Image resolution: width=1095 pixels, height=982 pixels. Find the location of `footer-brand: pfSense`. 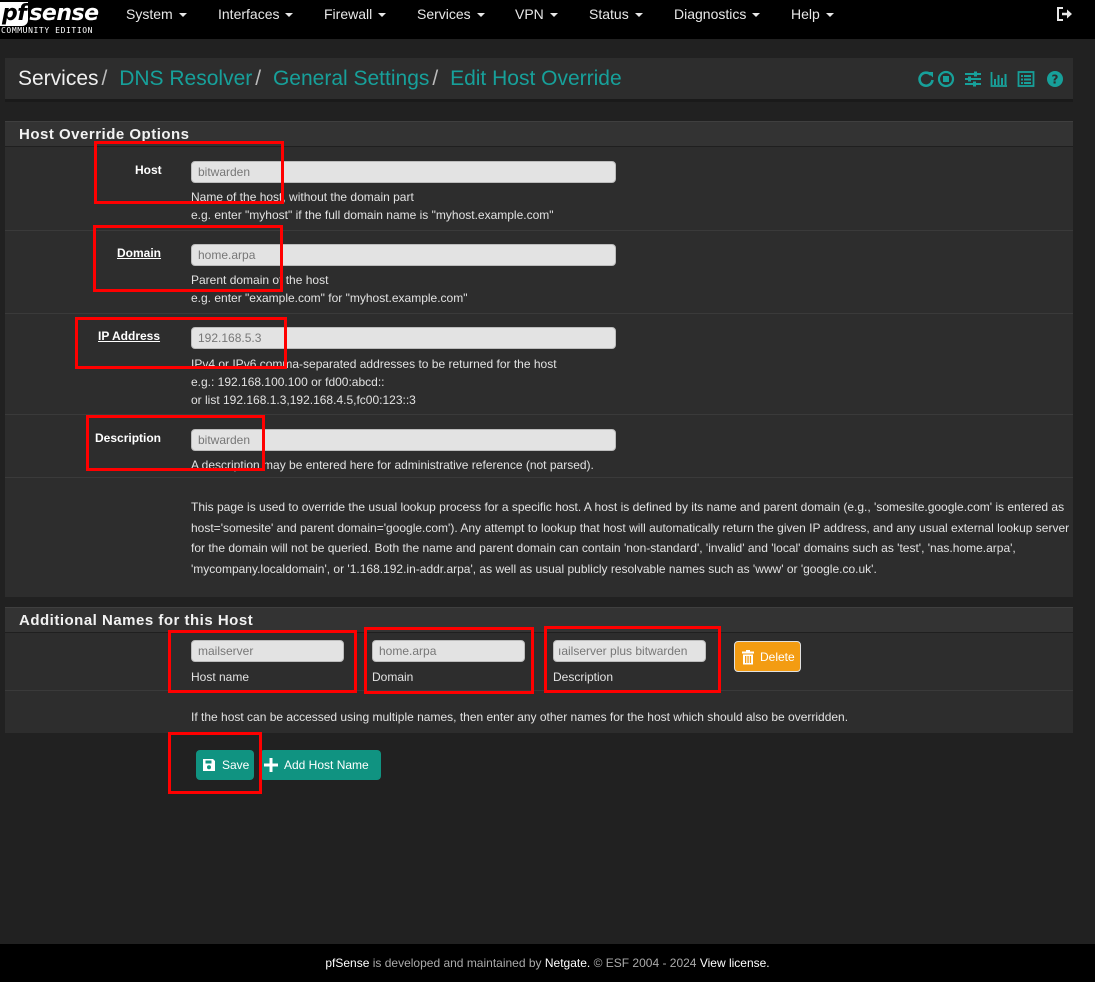

footer-brand: pfSense is located at coordinates (347, 963).